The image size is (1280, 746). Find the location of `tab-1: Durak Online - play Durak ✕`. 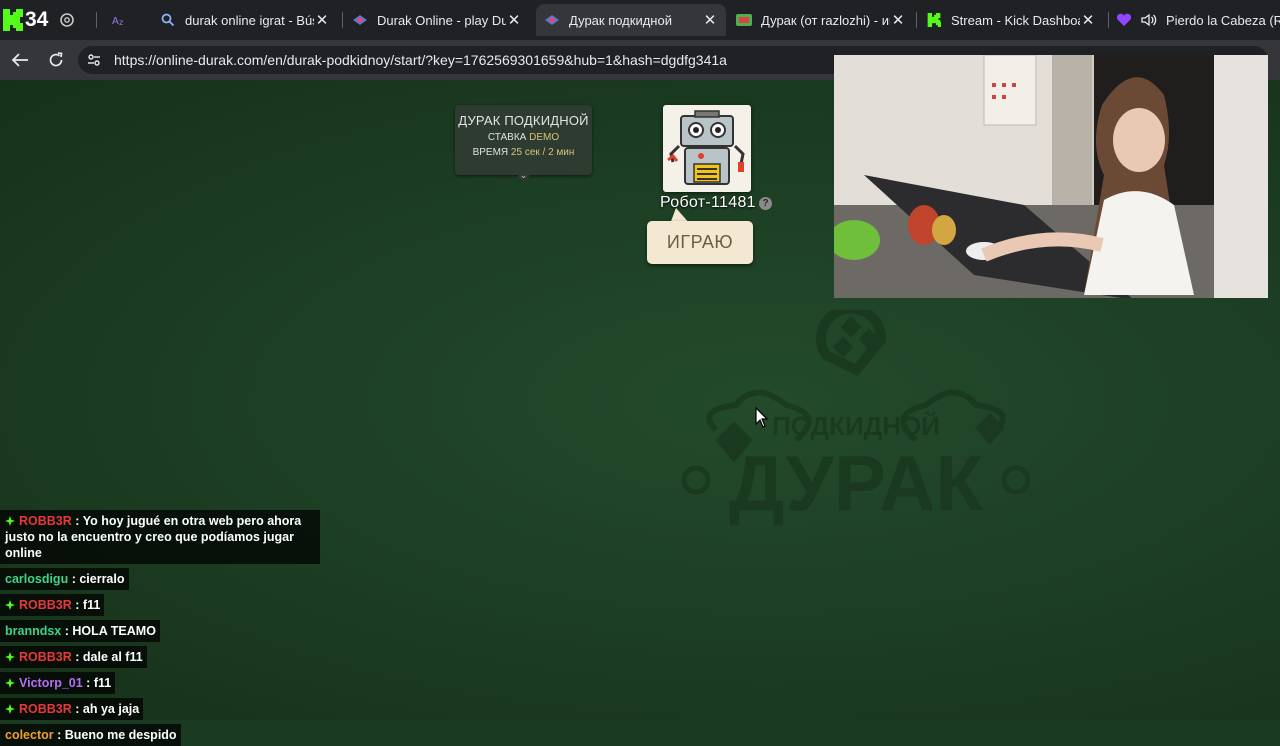

tab-1: Durak Online - play Durak ✕ is located at coordinates (437, 20).